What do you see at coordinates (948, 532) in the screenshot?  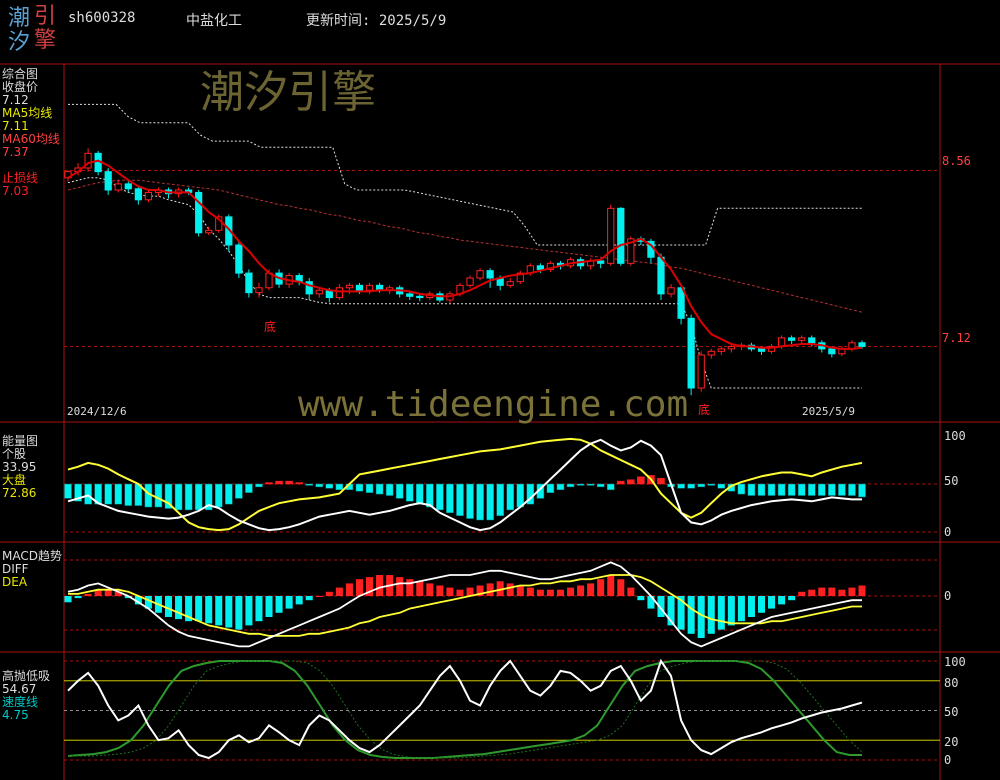 I see `energy-tick-0: 0` at bounding box center [948, 532].